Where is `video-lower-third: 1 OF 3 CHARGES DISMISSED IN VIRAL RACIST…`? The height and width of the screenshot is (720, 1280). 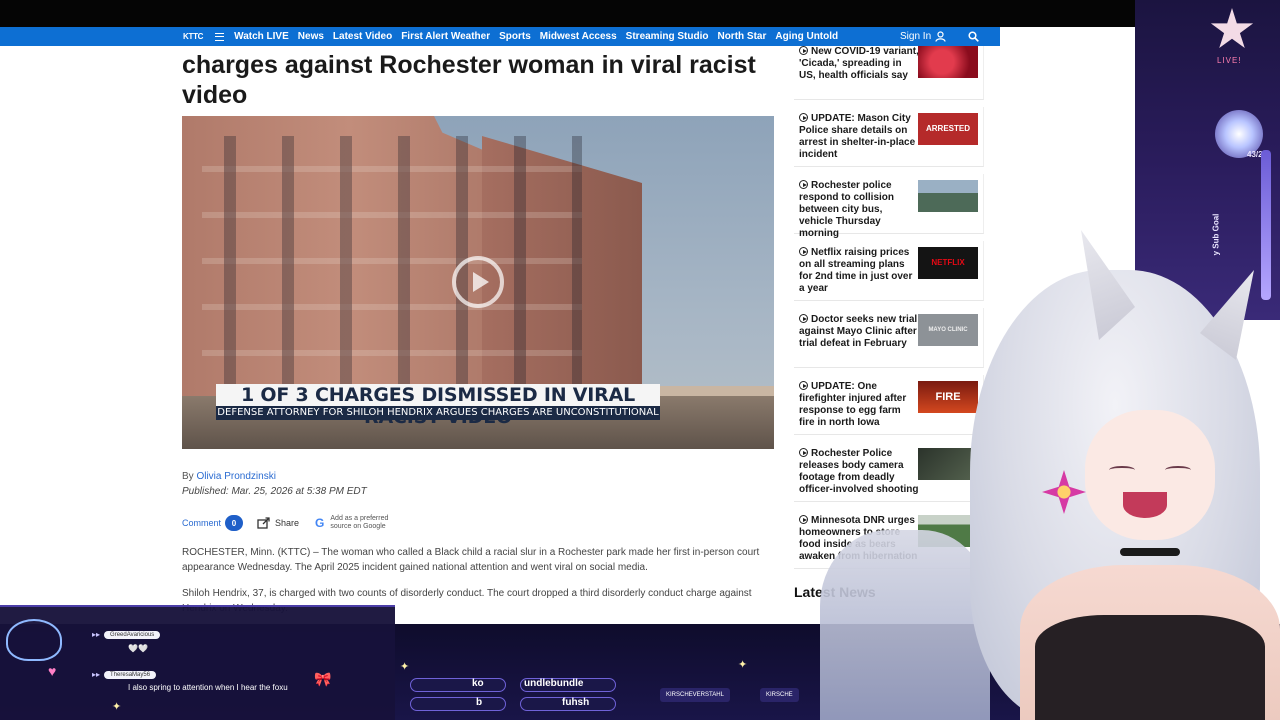
video-lower-third: 1 OF 3 CHARGES DISMISSED IN VIRAL RACIST… is located at coordinates (438, 406).